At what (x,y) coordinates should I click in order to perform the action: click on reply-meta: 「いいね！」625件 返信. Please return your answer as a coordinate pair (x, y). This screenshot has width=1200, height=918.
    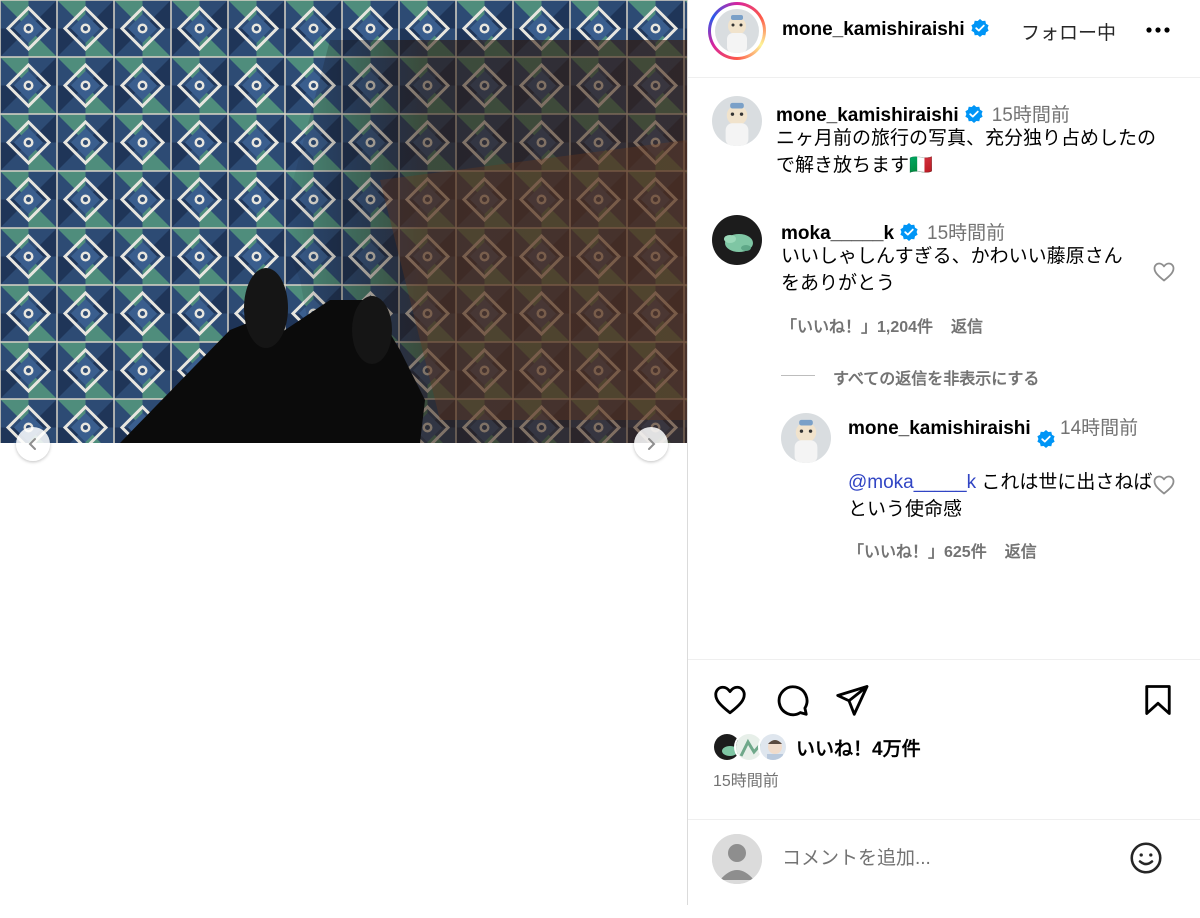
    Looking at the image, I should click on (942, 550).